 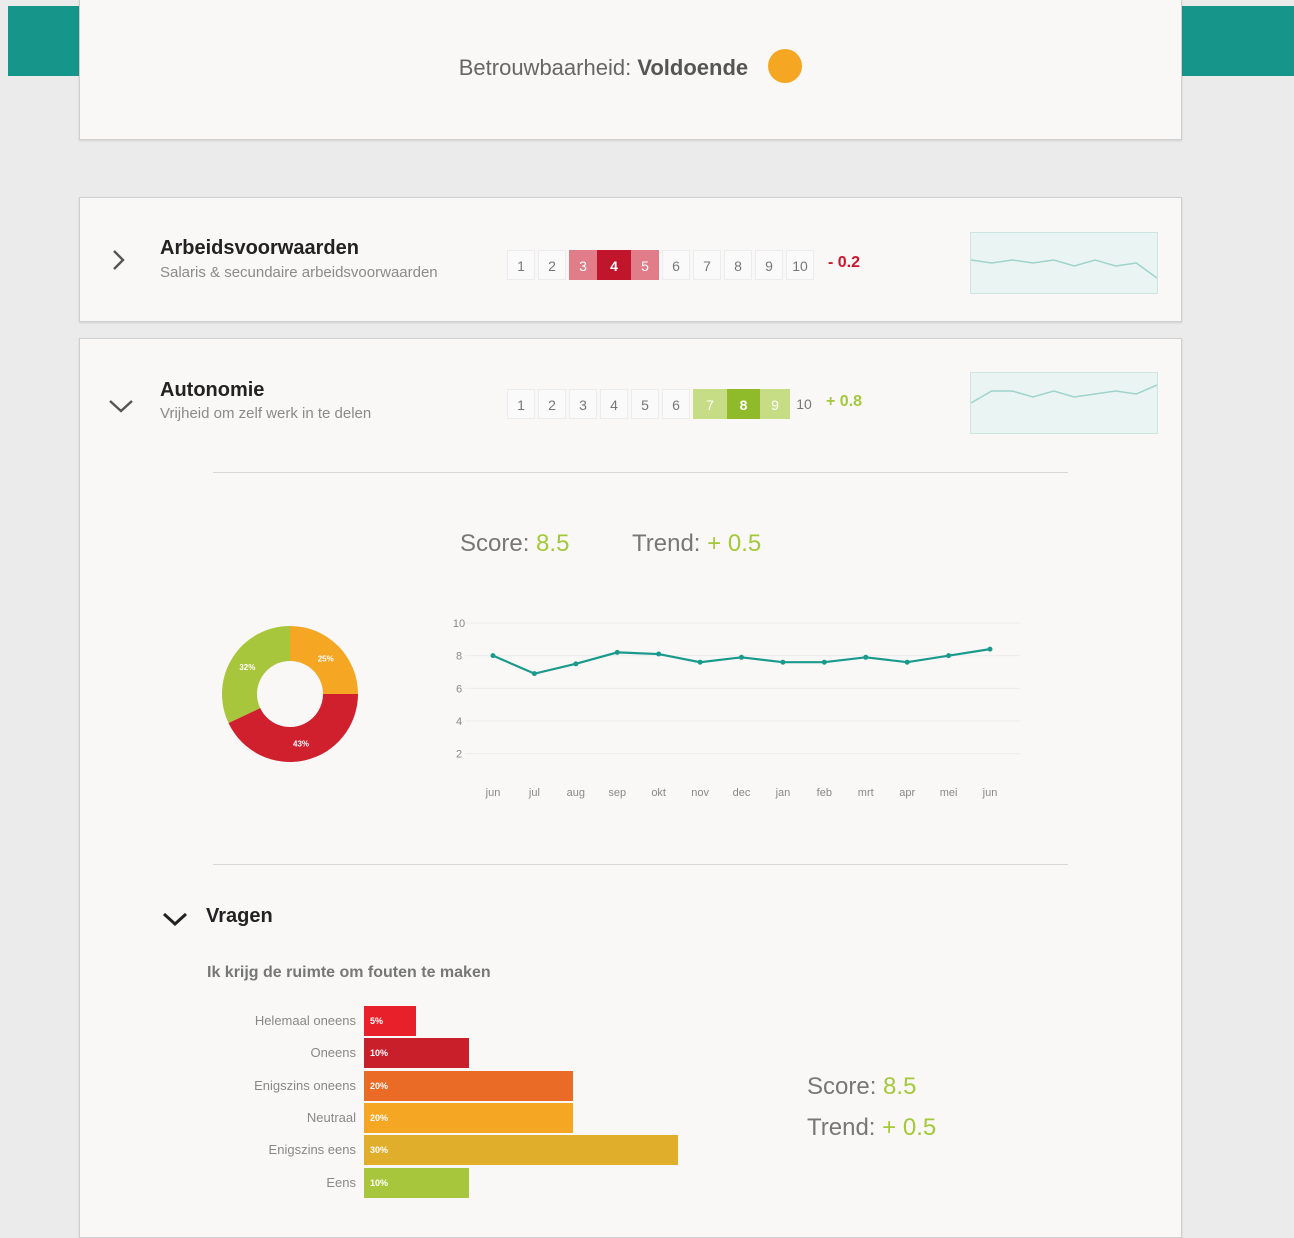 What do you see at coordinates (900, 1086) in the screenshot?
I see `question-score-value: 8.5` at bounding box center [900, 1086].